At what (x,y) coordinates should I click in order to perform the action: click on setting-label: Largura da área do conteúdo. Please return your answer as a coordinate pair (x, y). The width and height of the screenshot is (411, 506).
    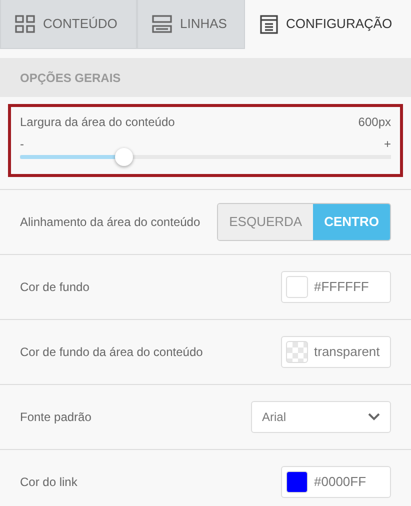
    Looking at the image, I should click on (97, 122).